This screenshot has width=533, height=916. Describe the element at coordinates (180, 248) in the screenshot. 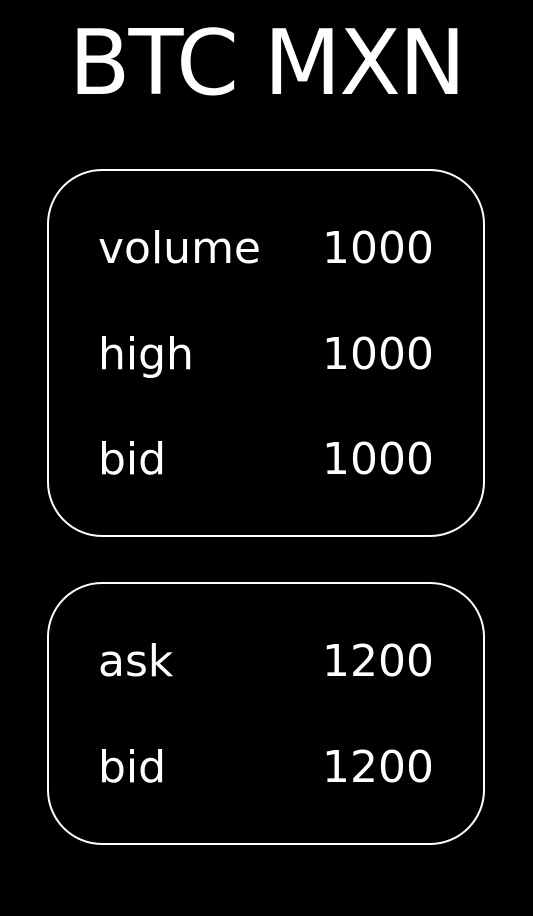

I see `row-label: volume` at that location.